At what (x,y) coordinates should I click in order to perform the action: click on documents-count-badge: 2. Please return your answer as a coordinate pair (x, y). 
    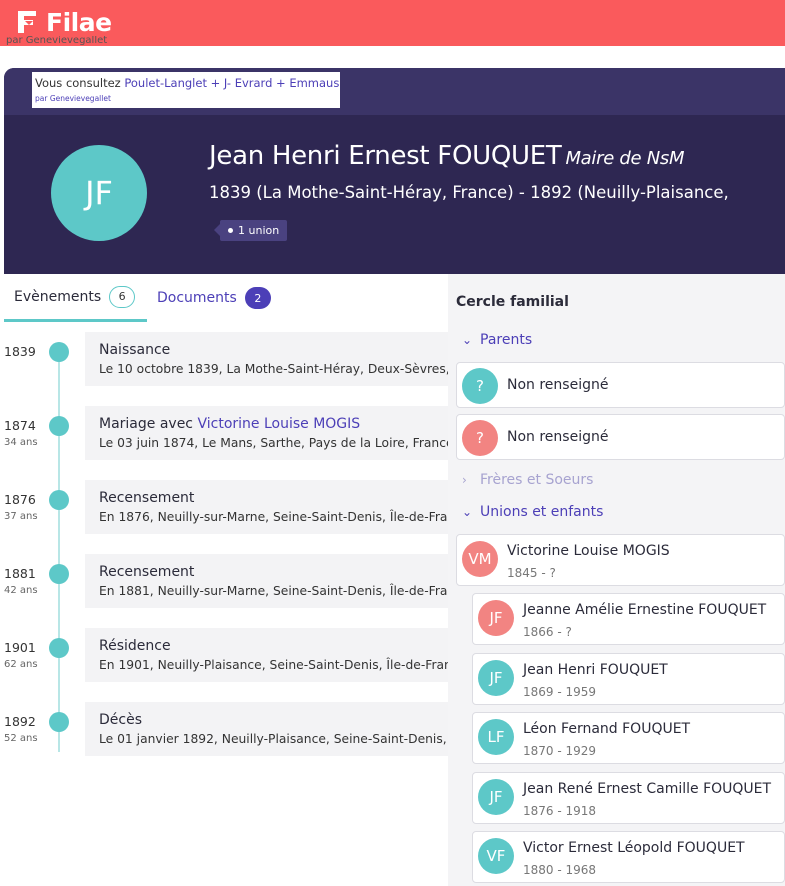
    Looking at the image, I should click on (257, 298).